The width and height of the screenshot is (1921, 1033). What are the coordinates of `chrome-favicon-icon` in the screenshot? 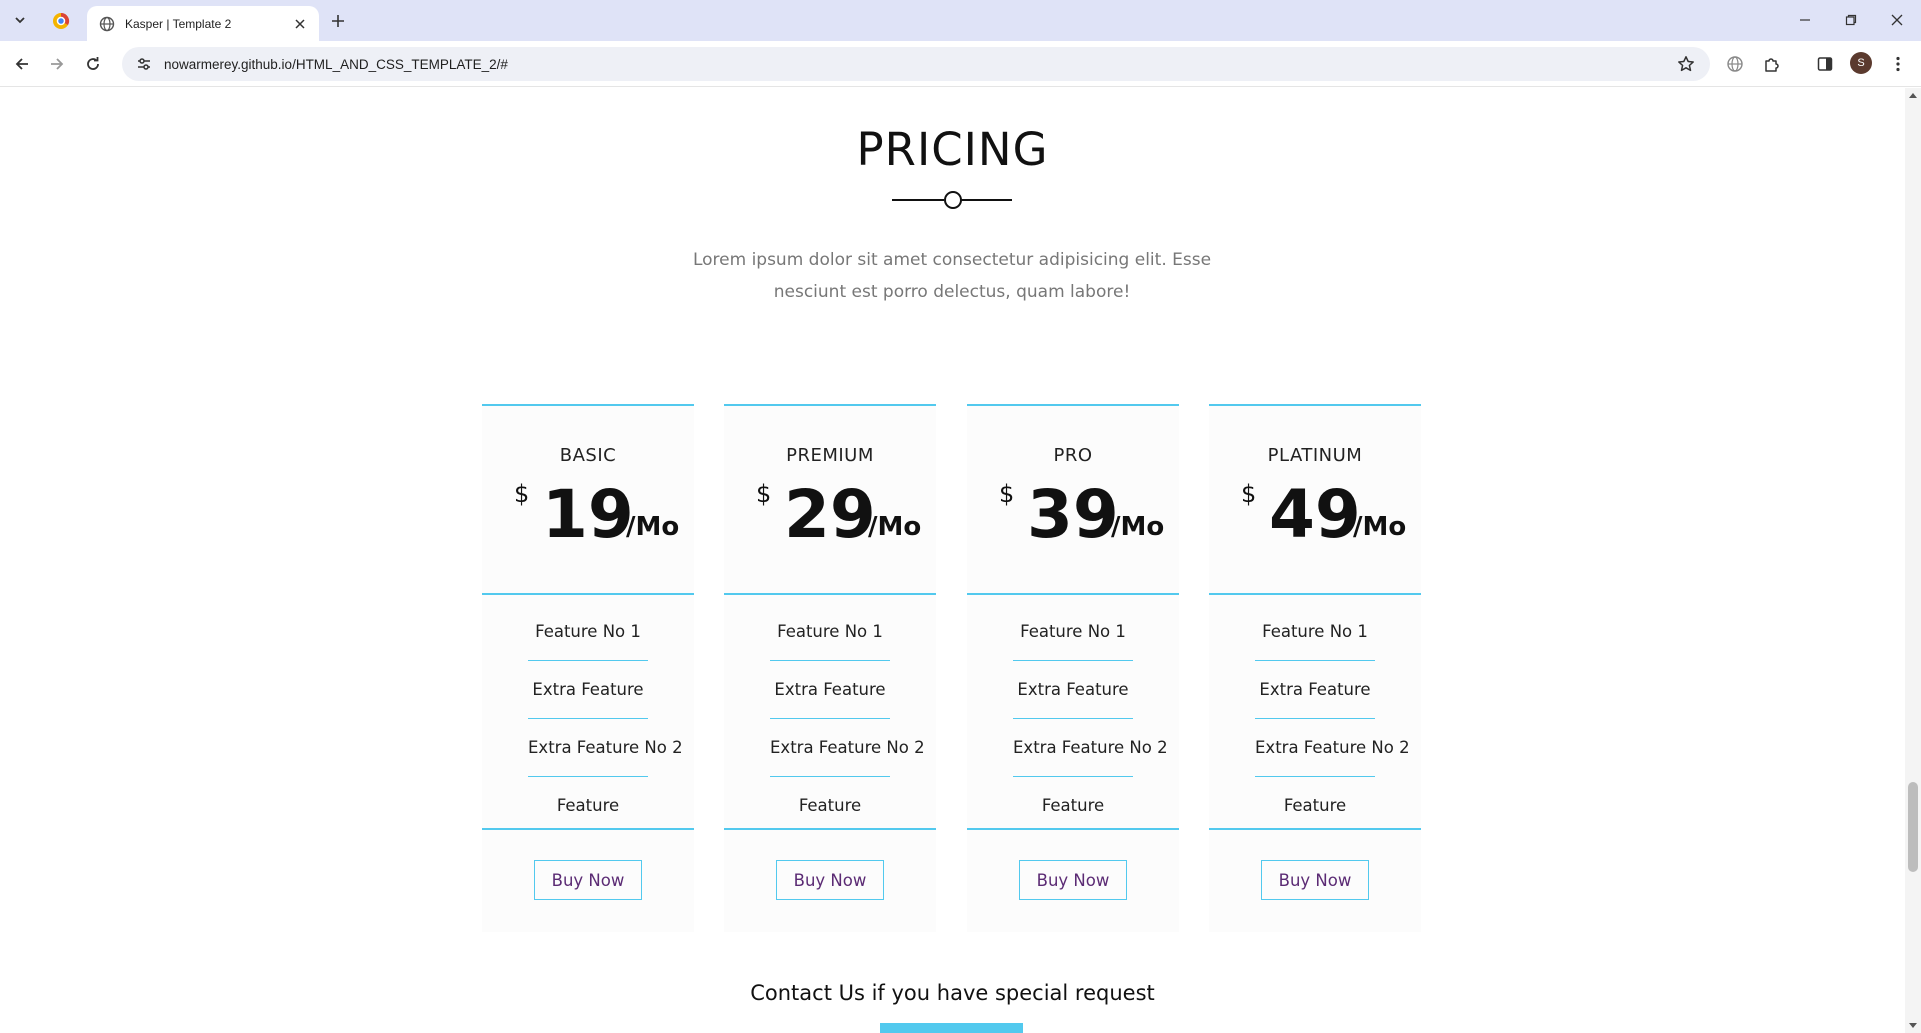 It's located at (61, 20).